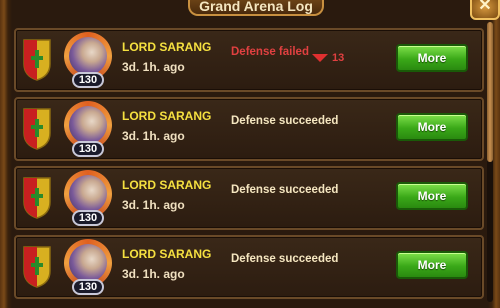 This screenshot has height=308, width=500. I want to click on rank-down-arrow-icon, so click(320, 58).